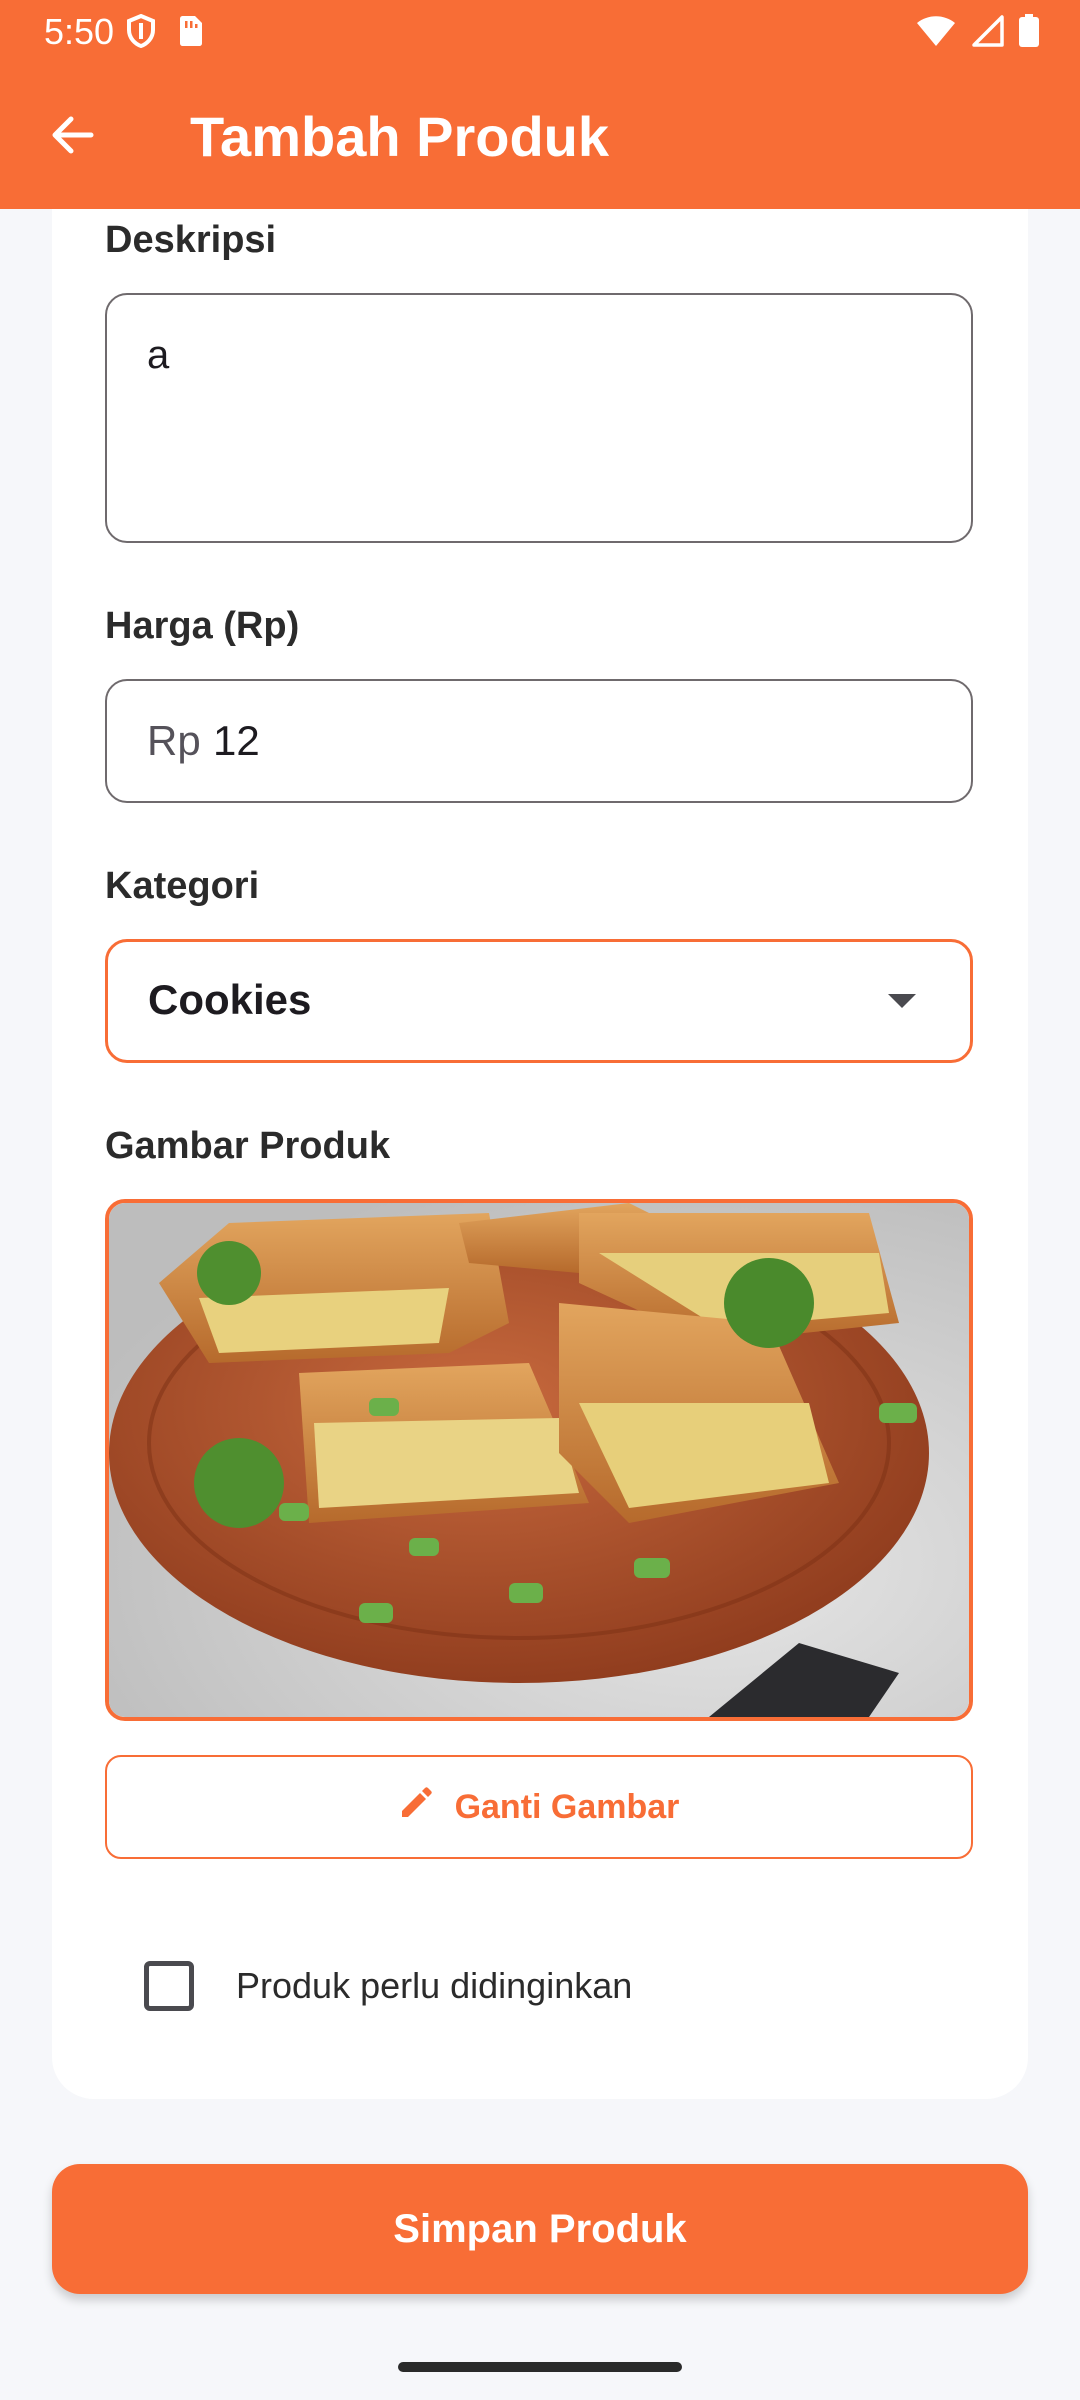 This screenshot has height=2400, width=1080. Describe the element at coordinates (191, 240) in the screenshot. I see `description-label: Deskripsi` at that location.